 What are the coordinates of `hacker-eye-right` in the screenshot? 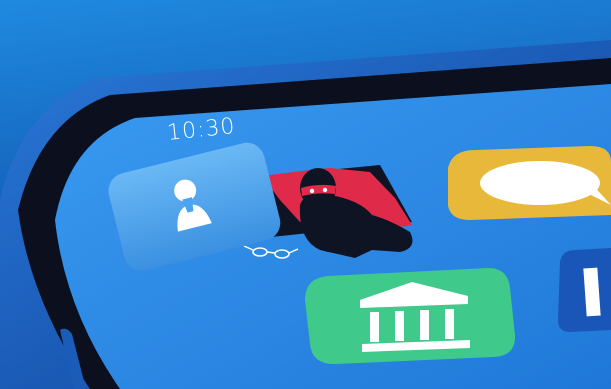 It's located at (325, 190).